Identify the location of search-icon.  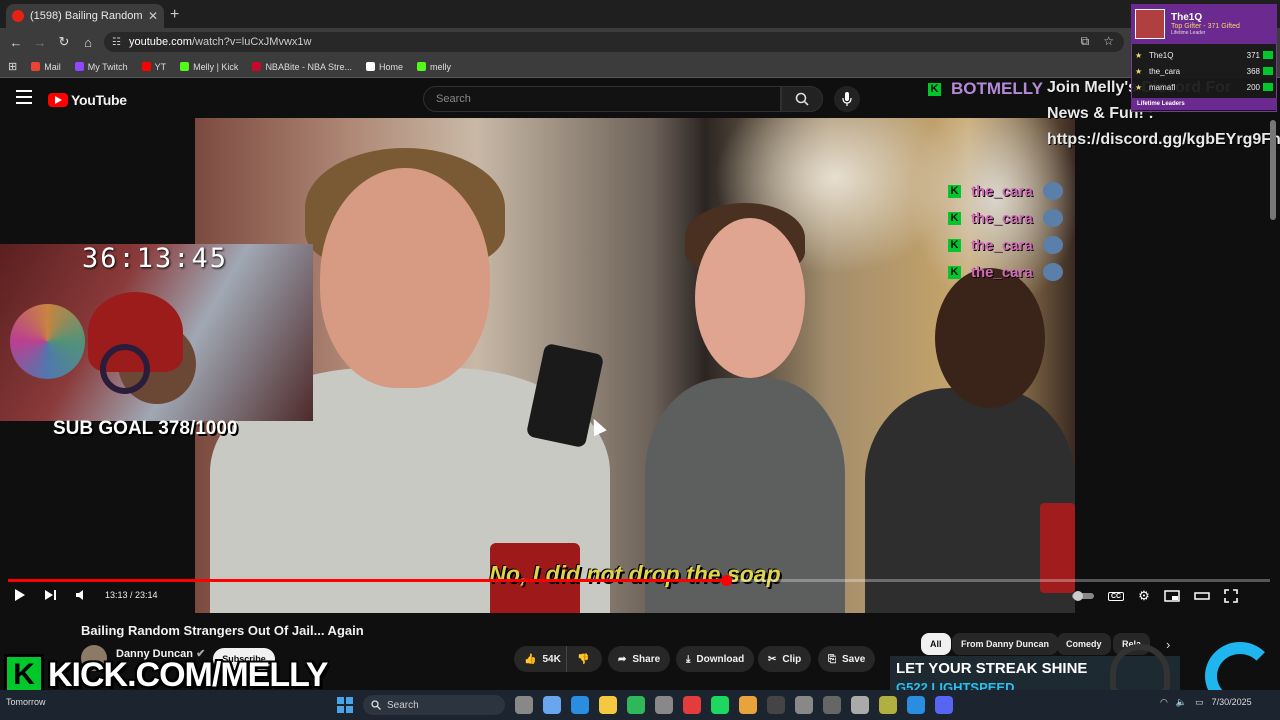
(376, 705).